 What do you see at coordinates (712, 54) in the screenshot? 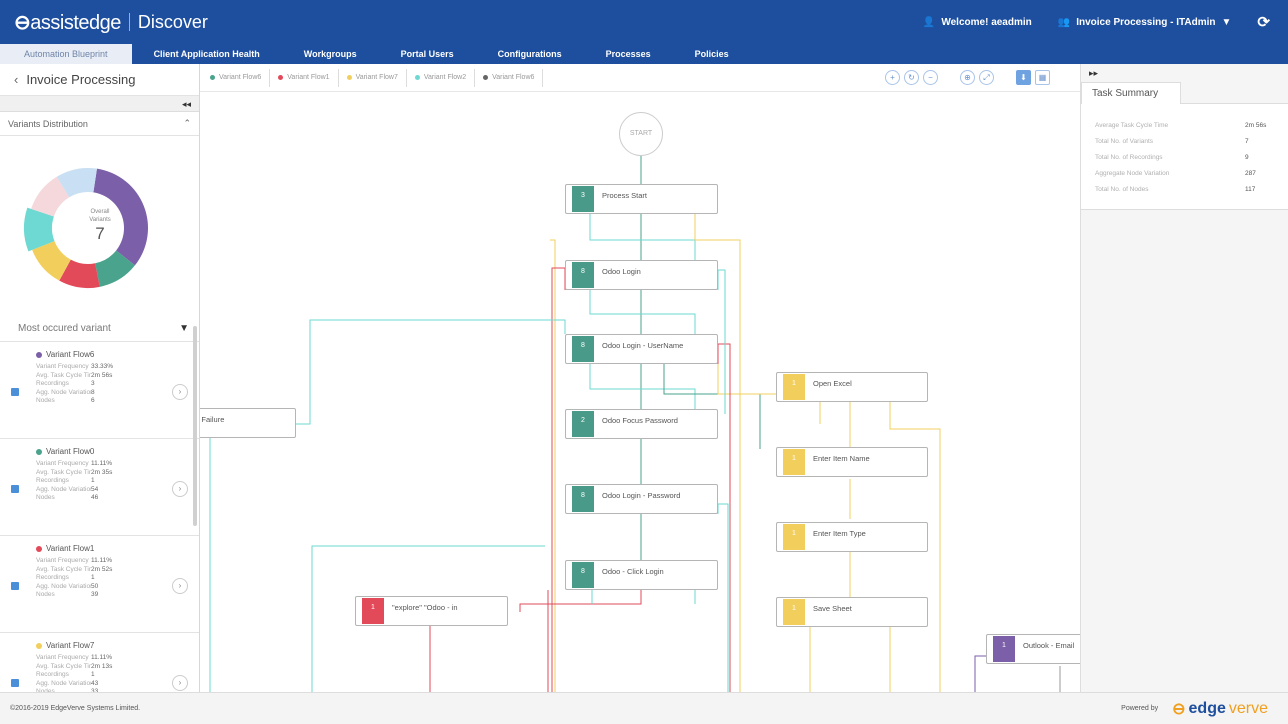
I see `nav-policies: Policies` at bounding box center [712, 54].